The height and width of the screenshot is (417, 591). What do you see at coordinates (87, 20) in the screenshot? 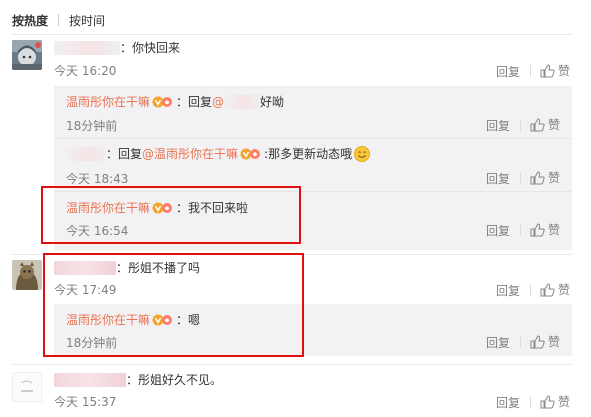
I see `sort-by-time: 按时间` at bounding box center [87, 20].